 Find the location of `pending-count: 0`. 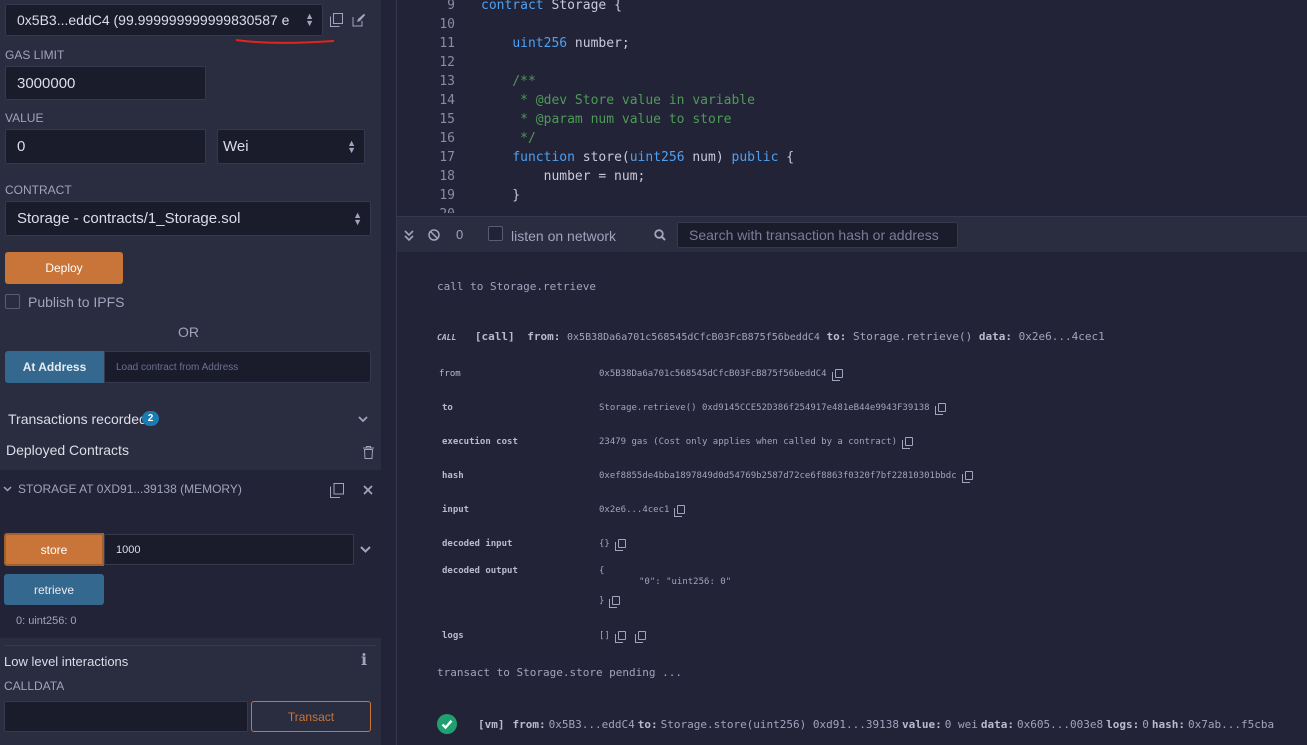

pending-count: 0 is located at coordinates (460, 234).